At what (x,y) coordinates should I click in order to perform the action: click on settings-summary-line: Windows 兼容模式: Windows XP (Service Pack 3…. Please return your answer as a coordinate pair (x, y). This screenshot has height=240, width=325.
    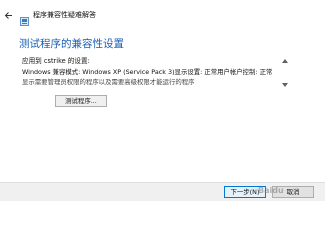
    Looking at the image, I should click on (147, 72).